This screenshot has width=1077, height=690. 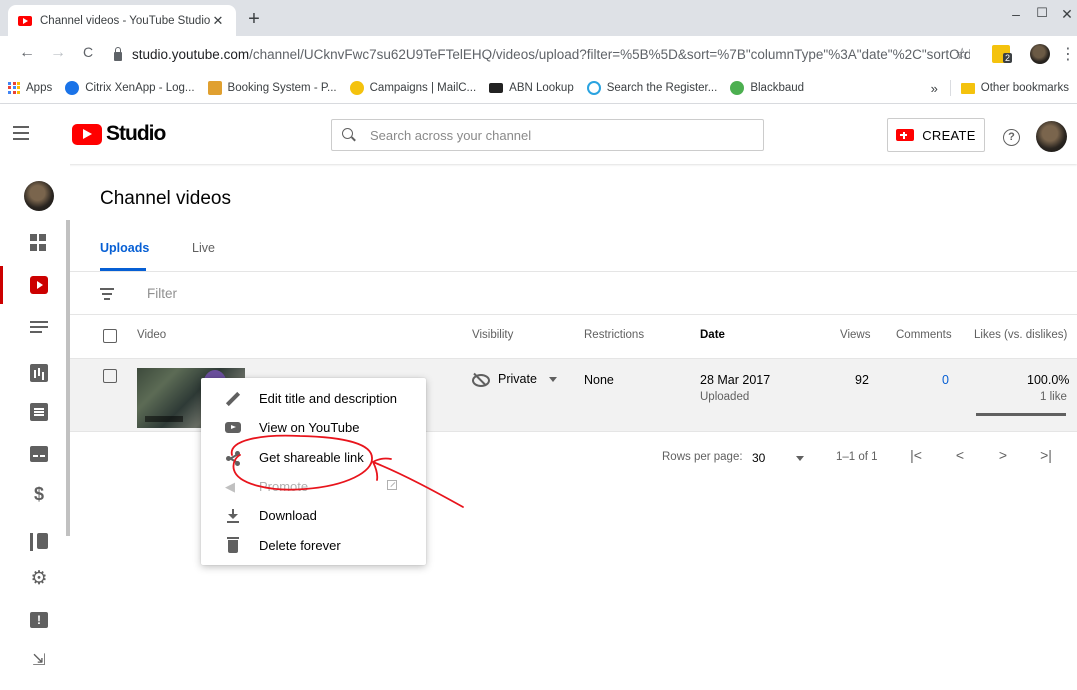 I want to click on window-close-button: ✕, so click(x=1064, y=14).